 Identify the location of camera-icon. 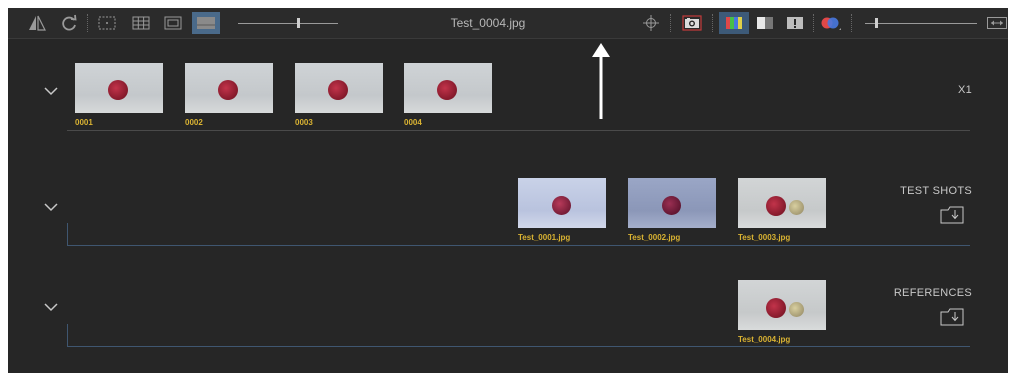
(692, 23).